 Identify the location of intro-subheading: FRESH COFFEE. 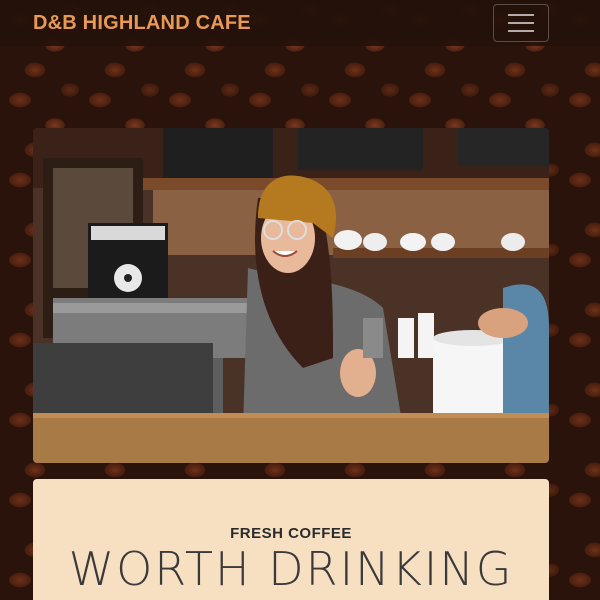
(291, 533).